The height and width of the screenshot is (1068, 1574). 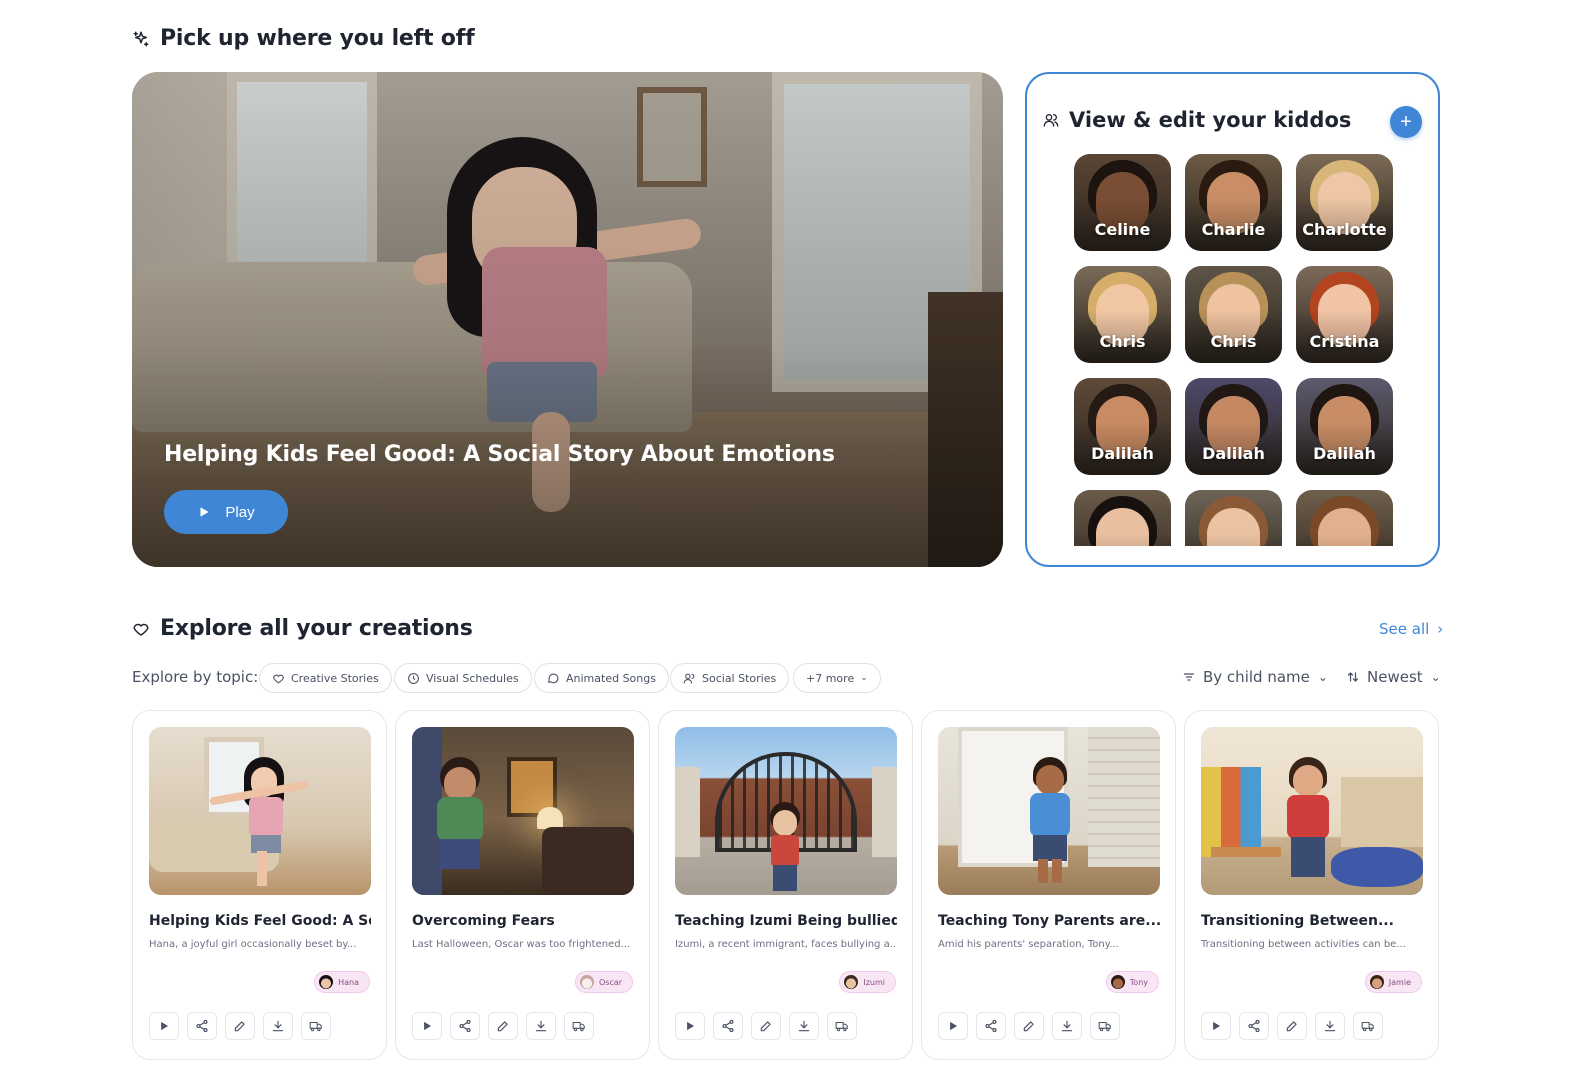 What do you see at coordinates (342, 982) in the screenshot?
I see `child-tag: Hana` at bounding box center [342, 982].